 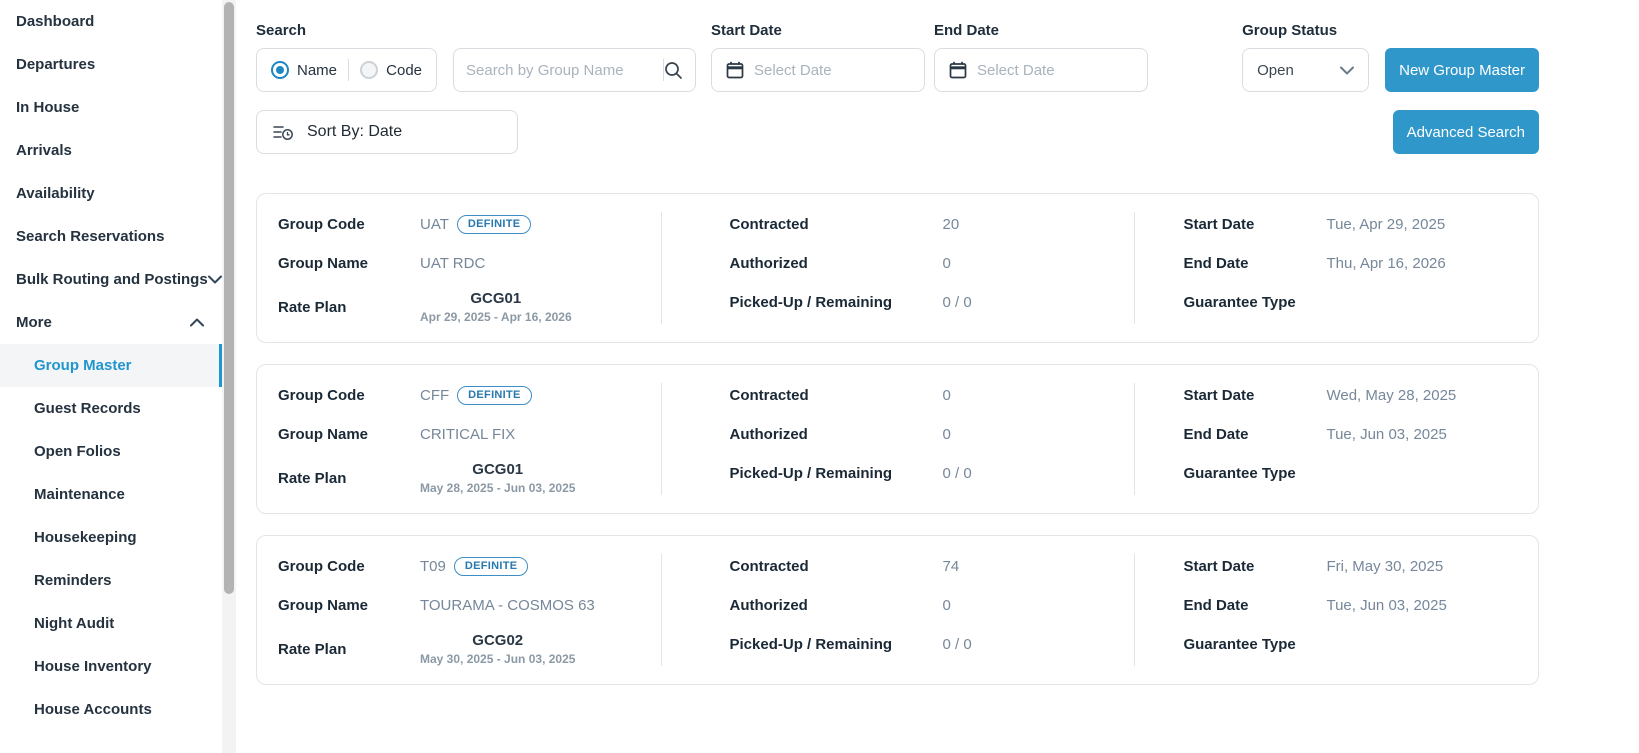 I want to click on divider, so click(x=349, y=70).